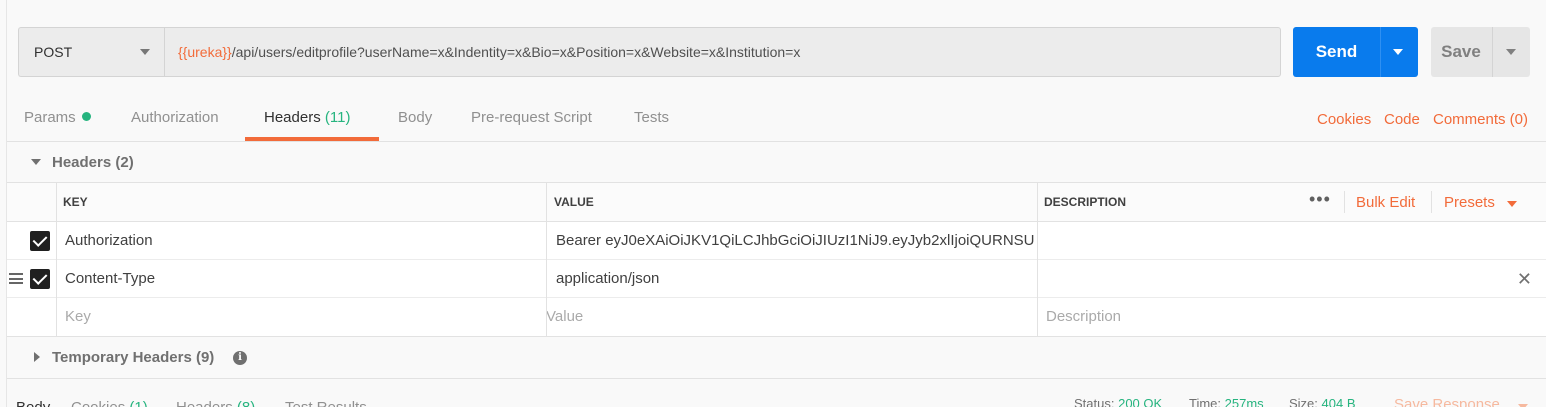 The image size is (1546, 407). Describe the element at coordinates (1338, 401) in the screenshot. I see `size-value: 404 B` at that location.